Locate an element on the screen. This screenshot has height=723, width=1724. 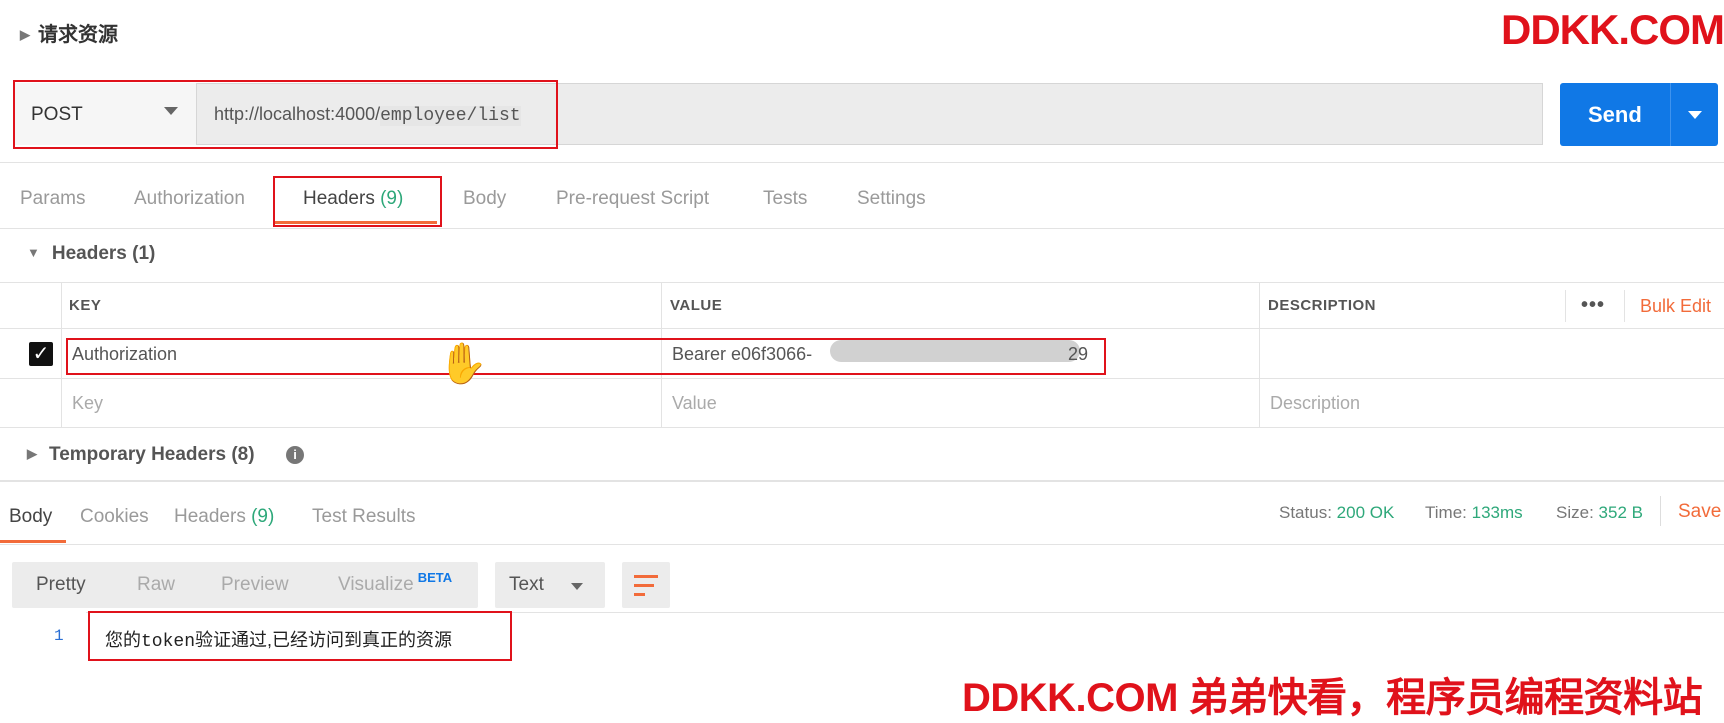
watermark-top: DDKK.COM is located at coordinates (1612, 29).